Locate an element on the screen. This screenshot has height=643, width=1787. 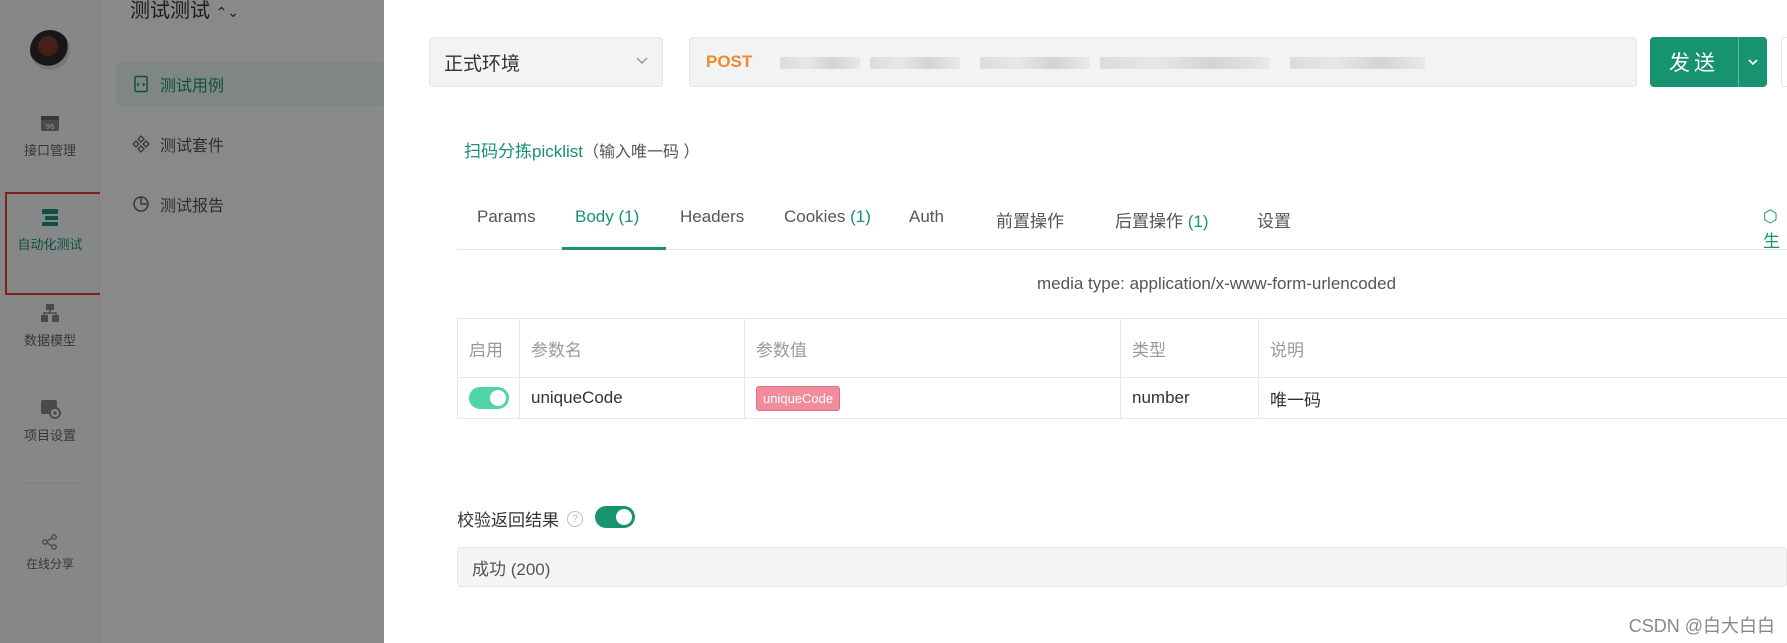
subnav-item-test-reports: 测试报告 is located at coordinates (250, 204).